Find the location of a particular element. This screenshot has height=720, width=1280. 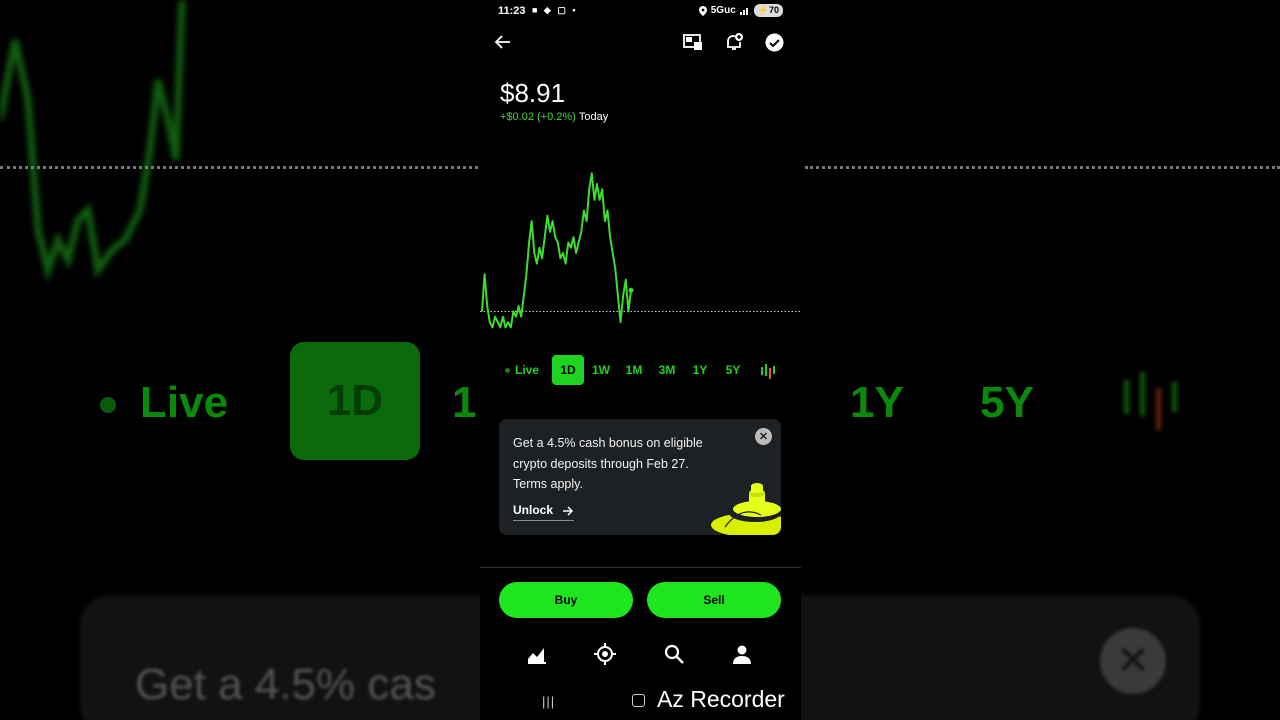

coin-stack-illustration is located at coordinates (746, 509).